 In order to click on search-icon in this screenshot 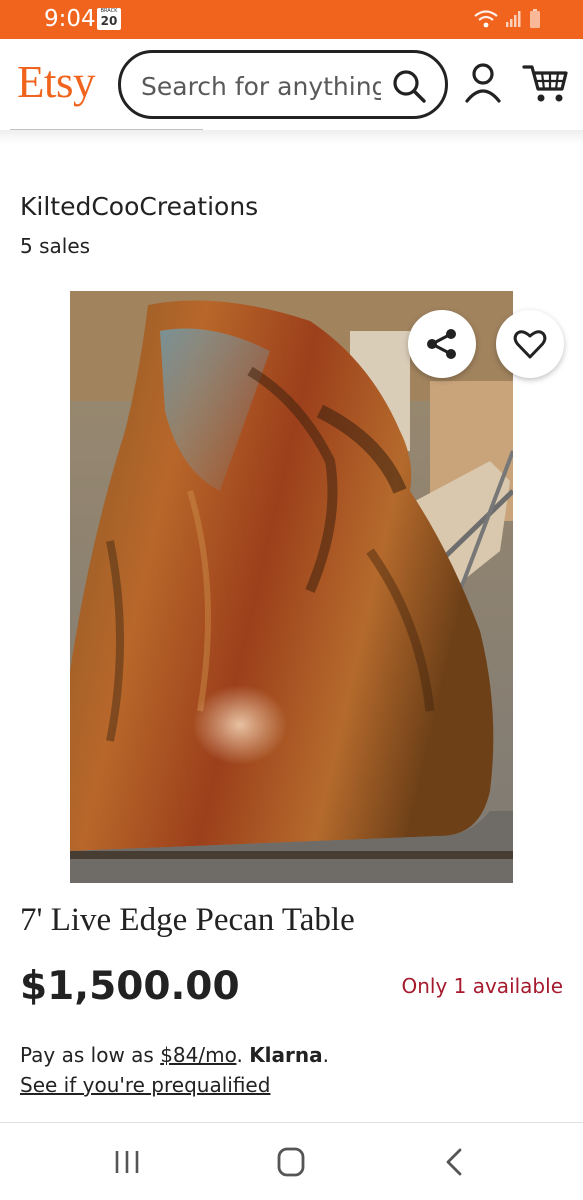, I will do `click(409, 86)`.